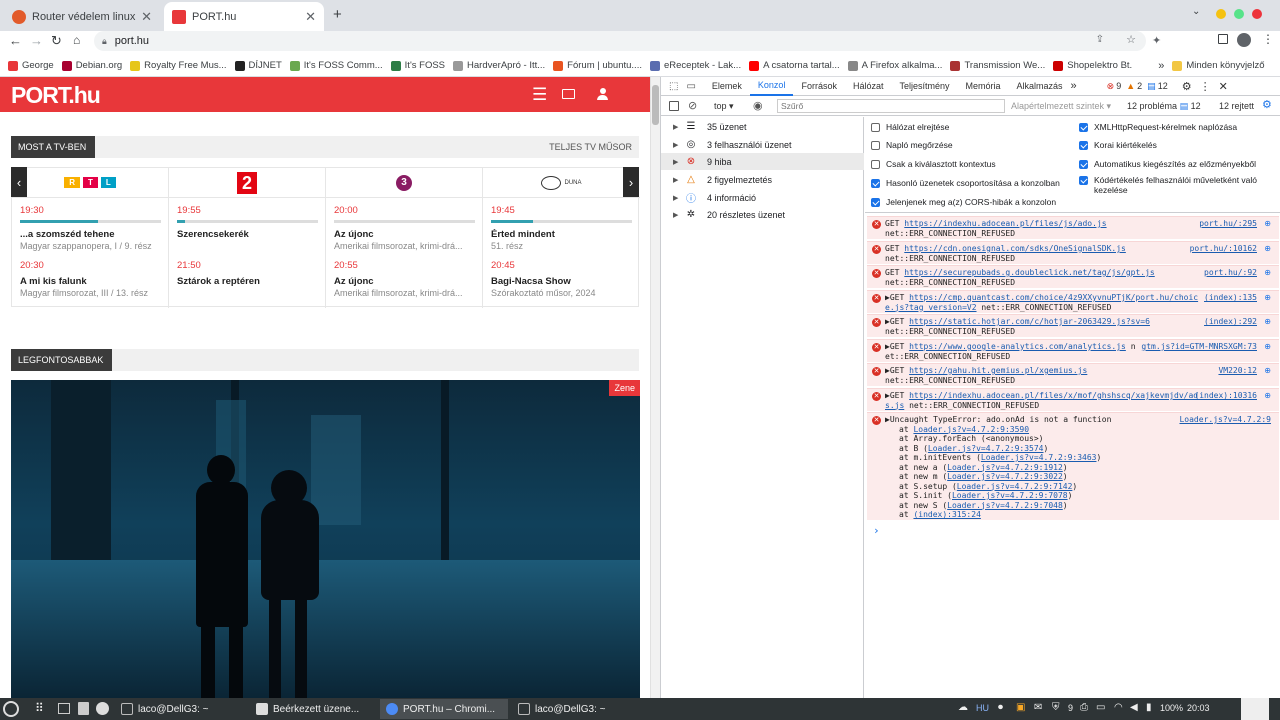 This screenshot has height=720, width=1280. I want to click on clear-console-icon: ⊘, so click(692, 105).